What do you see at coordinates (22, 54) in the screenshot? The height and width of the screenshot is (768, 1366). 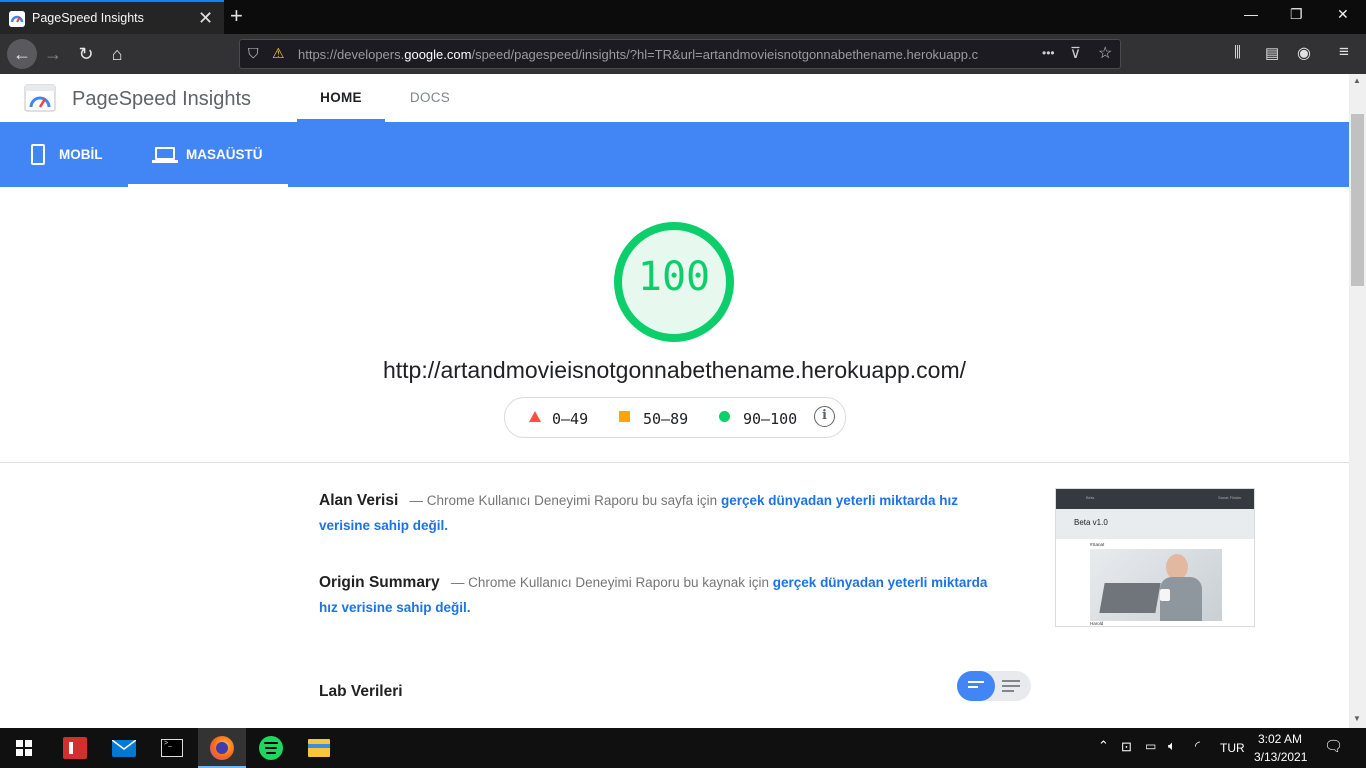 I see `back-button: ←` at bounding box center [22, 54].